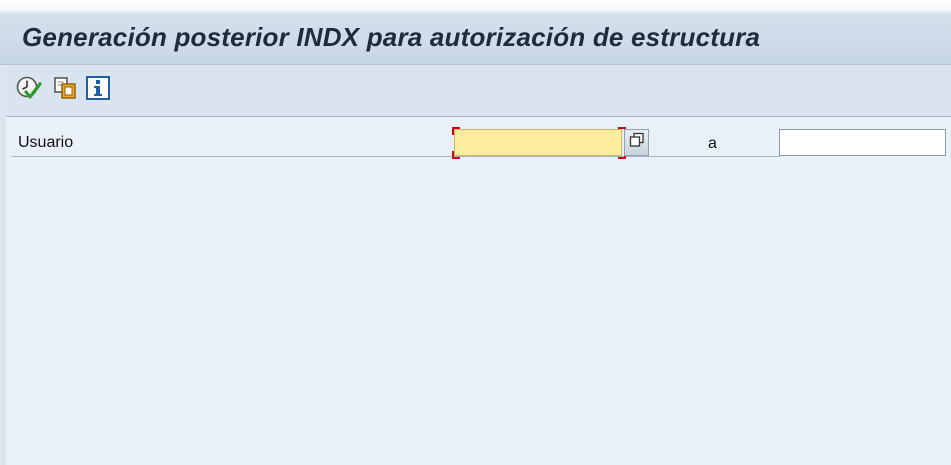  I want to click on info-button, so click(98, 90).